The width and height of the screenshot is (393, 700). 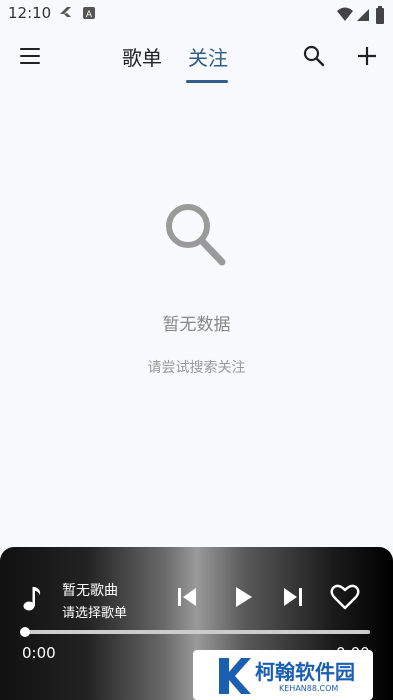 I want to click on skip-next-button, so click(x=293, y=597).